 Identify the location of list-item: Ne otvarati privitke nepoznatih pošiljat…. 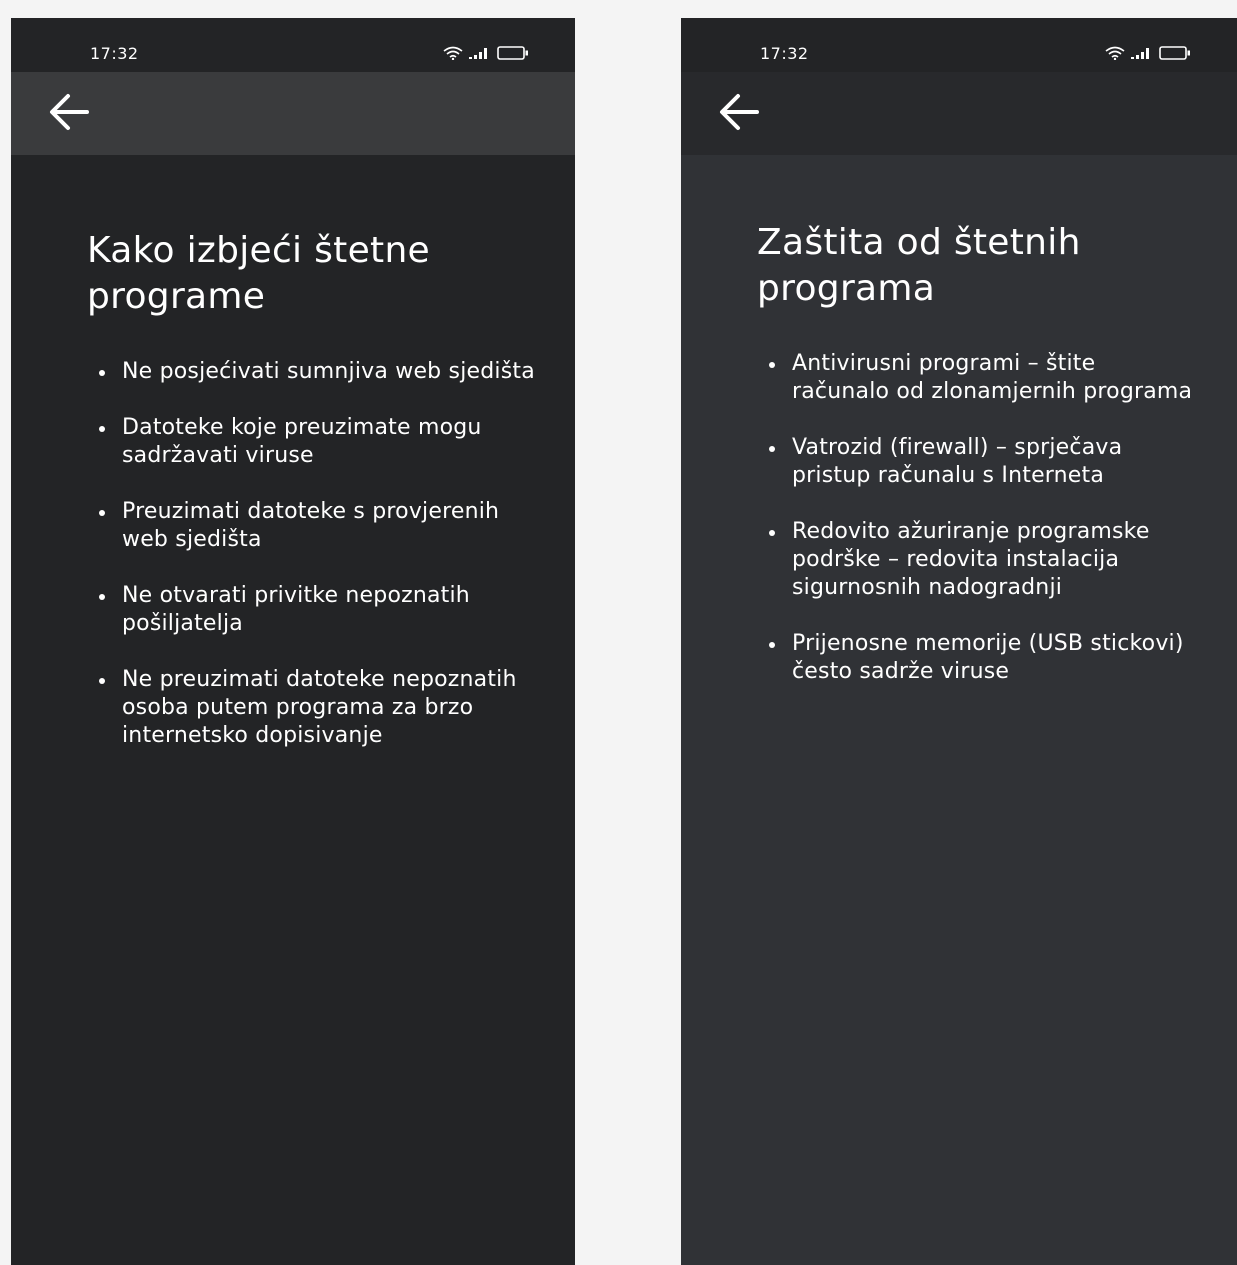
(316, 610).